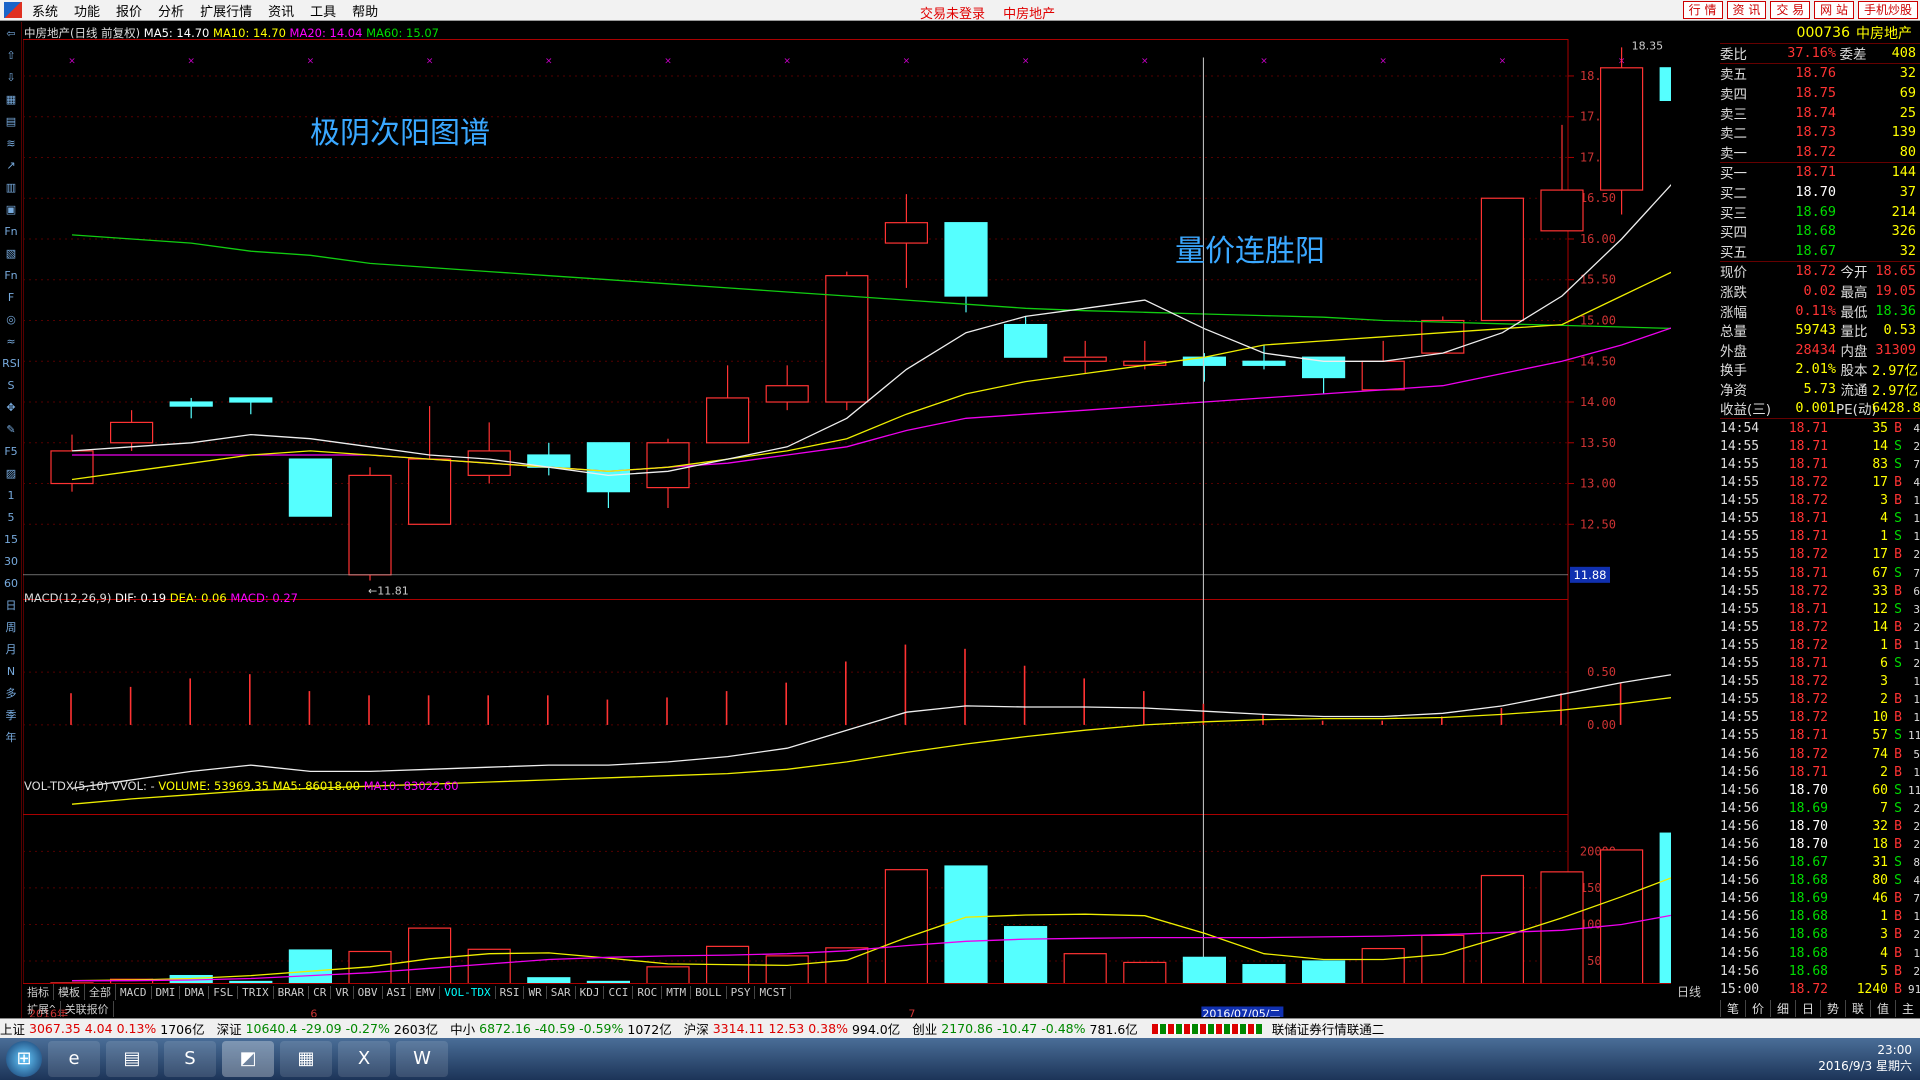 This screenshot has width=1920, height=1080. I want to click on trade-login-status: 交易未登录, so click(952, 14).